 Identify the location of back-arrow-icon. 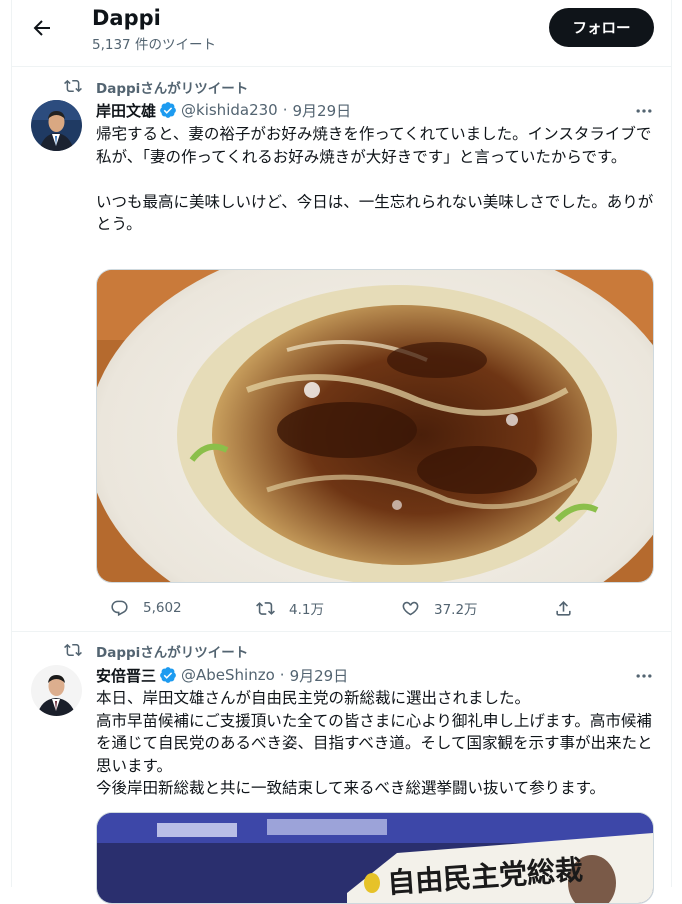
(42, 28).